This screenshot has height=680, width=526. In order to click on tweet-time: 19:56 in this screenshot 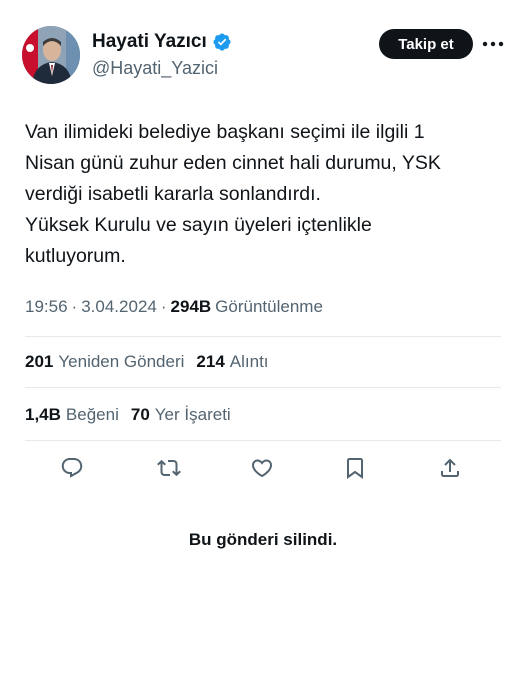, I will do `click(46, 307)`.